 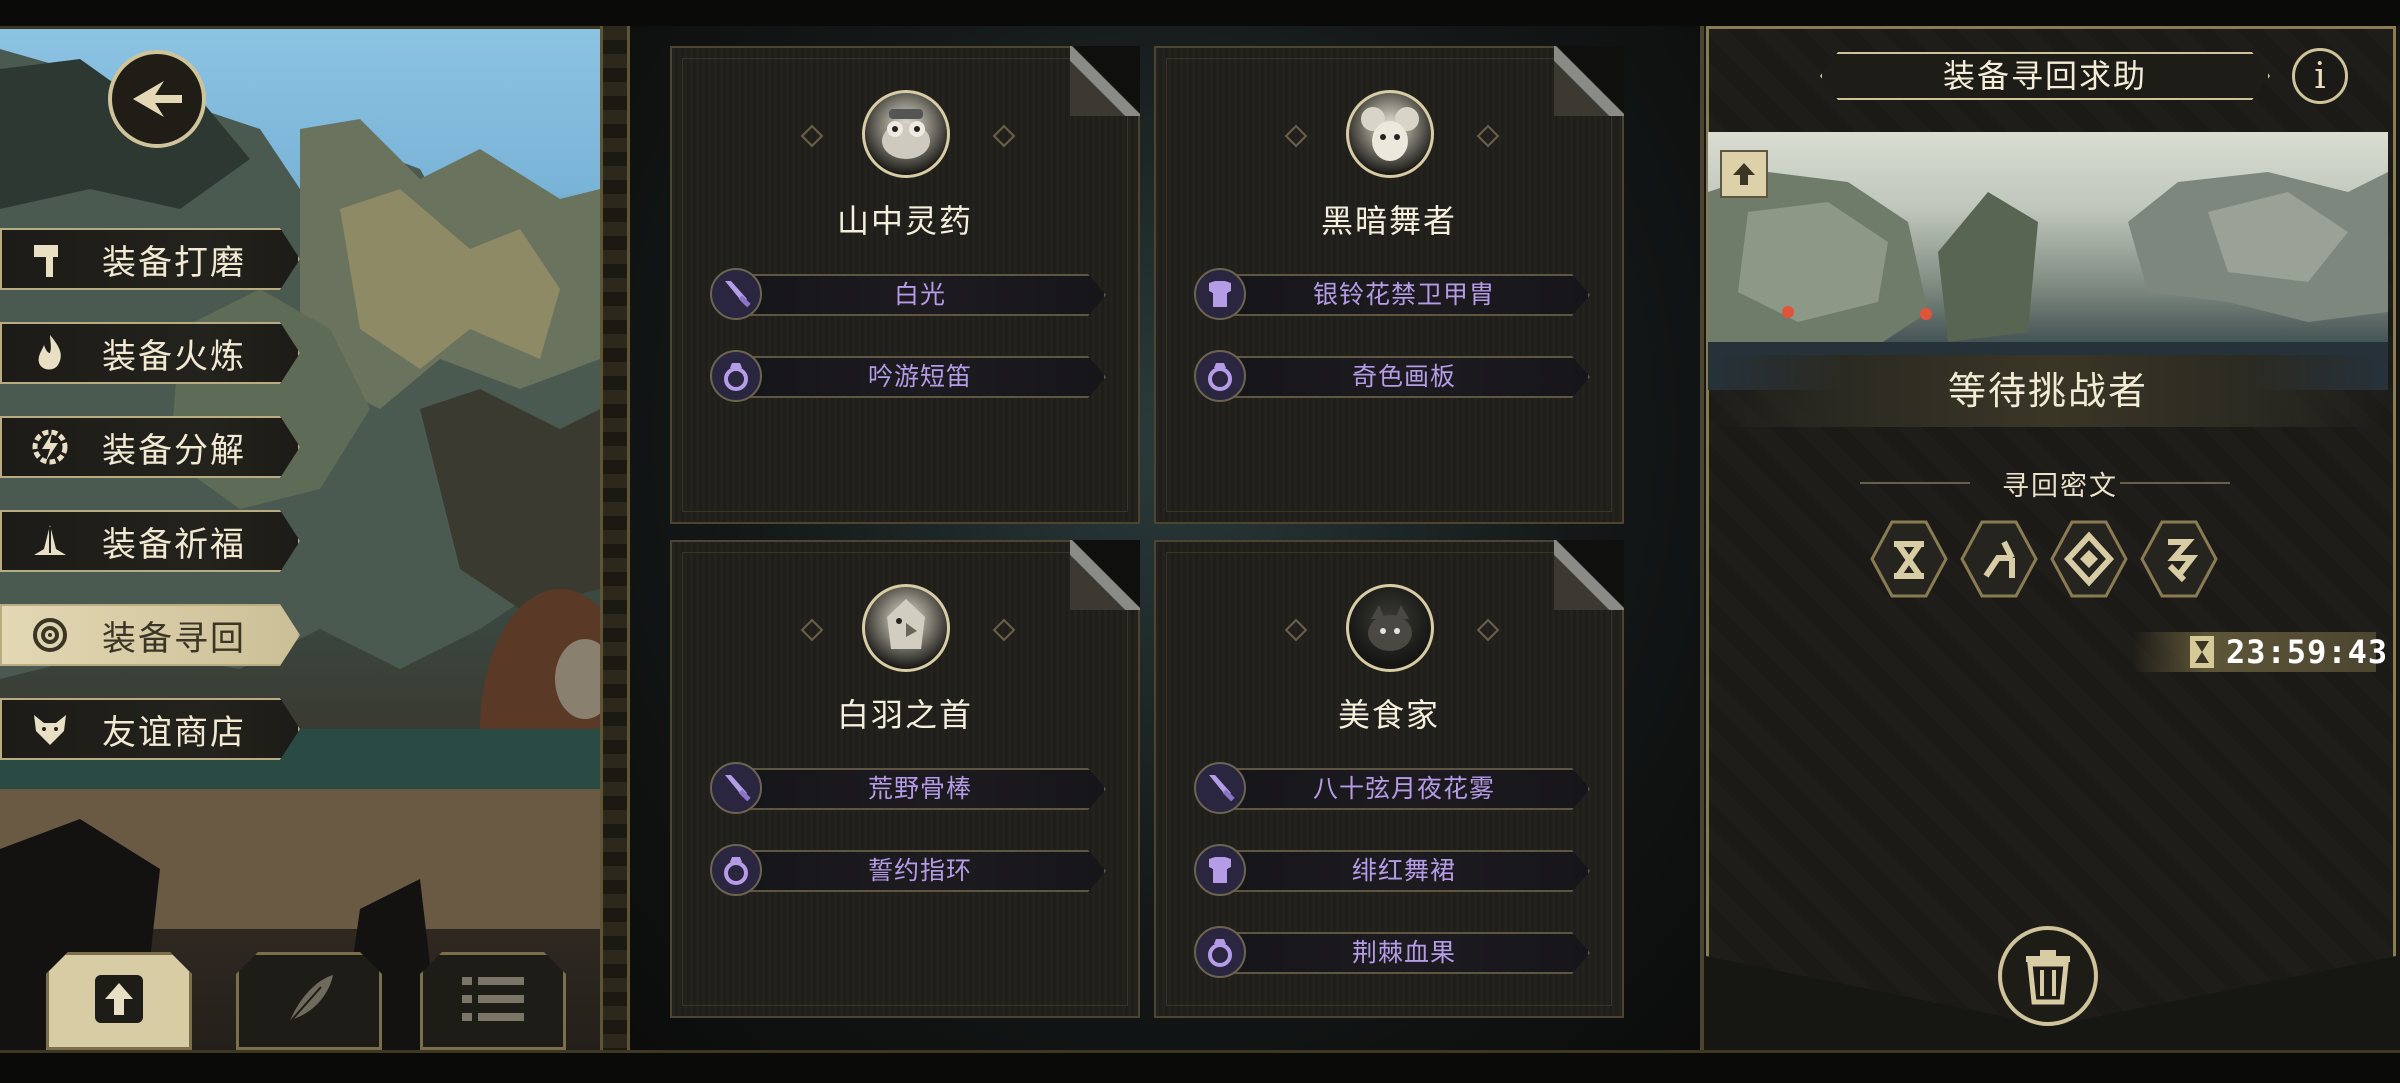 I want to click on equipment-name: 白光, so click(x=919, y=294).